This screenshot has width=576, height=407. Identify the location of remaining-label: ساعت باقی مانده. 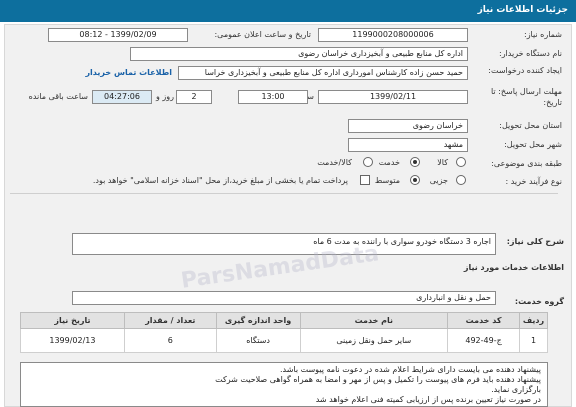
(58, 96).